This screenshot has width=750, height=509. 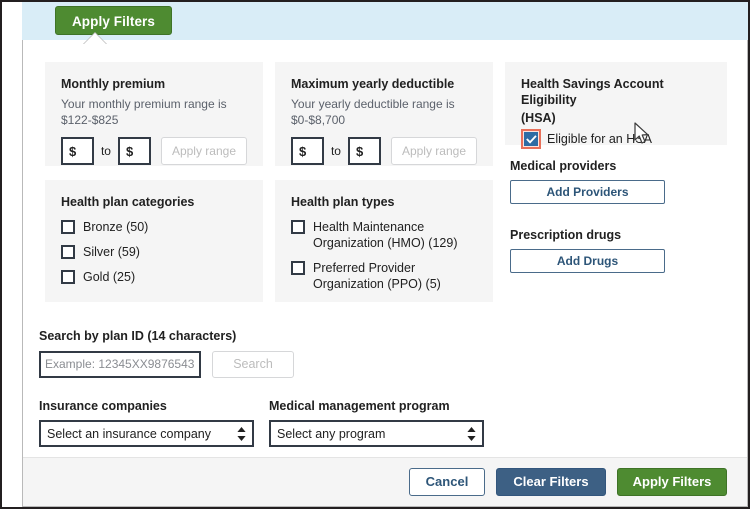 What do you see at coordinates (129, 433) in the screenshot?
I see `insurance-companies-selected-value: Select an insurance company` at bounding box center [129, 433].